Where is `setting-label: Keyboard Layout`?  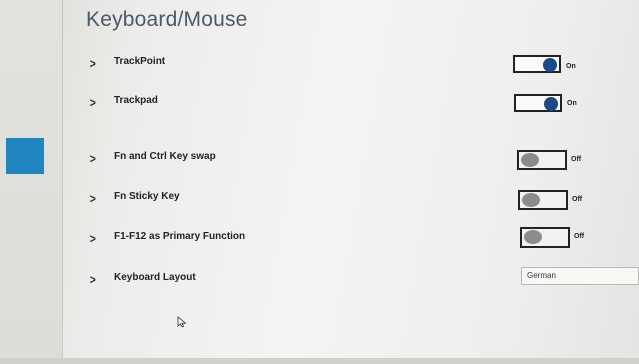
setting-label: Keyboard Layout is located at coordinates (155, 277).